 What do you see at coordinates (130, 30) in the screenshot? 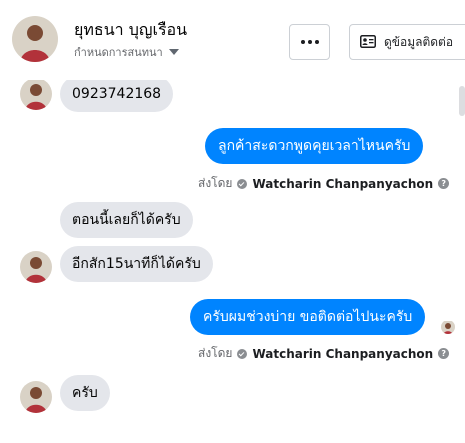
I see `contact-name: ยุทธนา บุญเรือน` at bounding box center [130, 30].